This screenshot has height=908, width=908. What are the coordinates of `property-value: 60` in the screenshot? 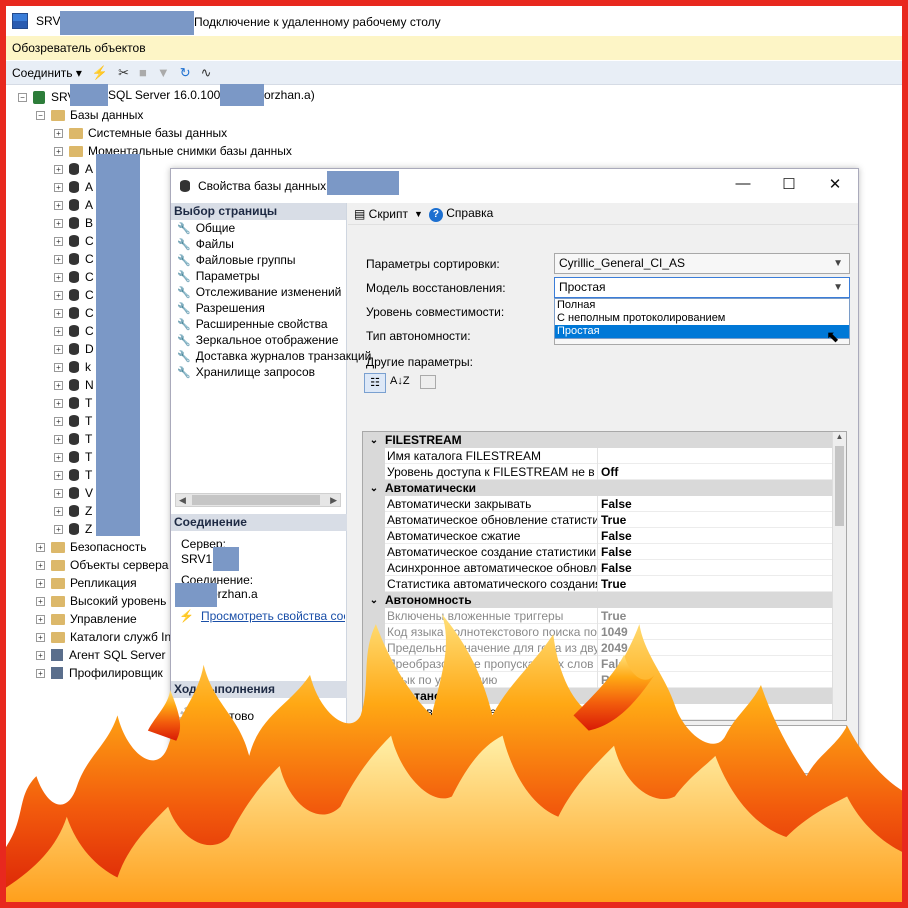 It's located at (607, 712).